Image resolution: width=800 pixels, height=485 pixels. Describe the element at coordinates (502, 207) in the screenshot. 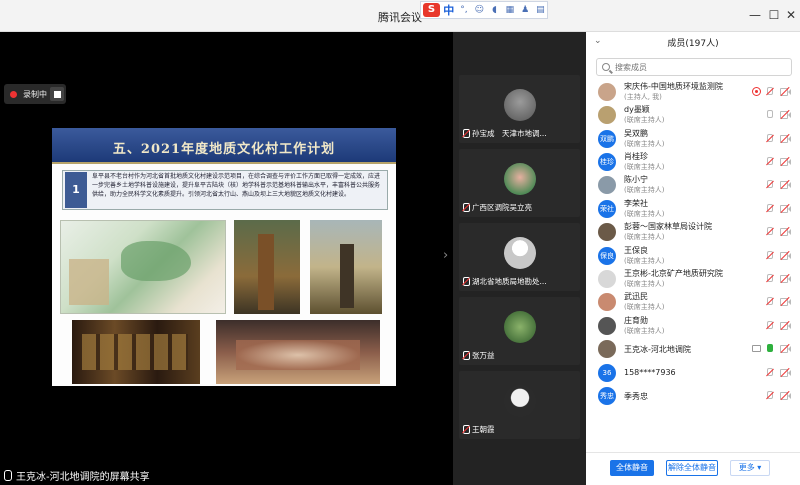

I see `participant-name: 广西区调院吴立亮` at that location.